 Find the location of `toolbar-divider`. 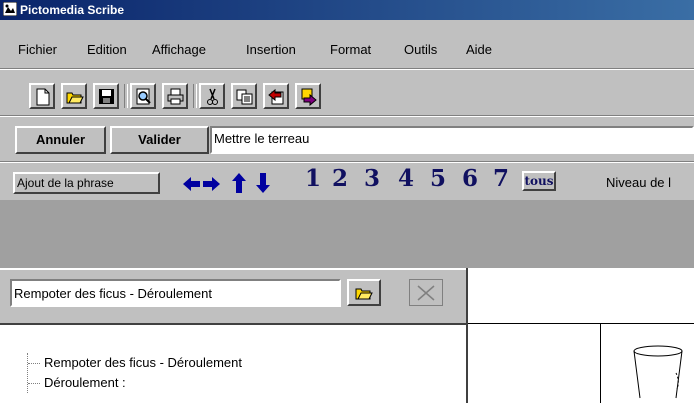

toolbar-divider is located at coordinates (347, 116).